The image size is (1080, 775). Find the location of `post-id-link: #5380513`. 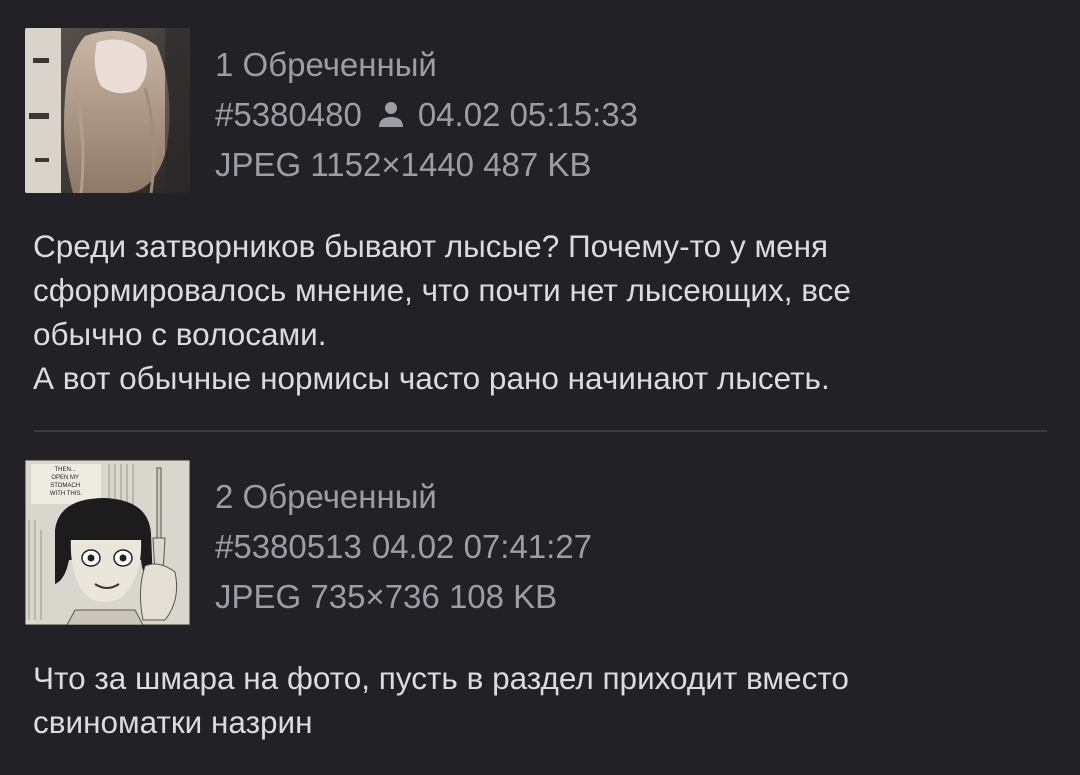

post-id-link: #5380513 is located at coordinates (288, 546).